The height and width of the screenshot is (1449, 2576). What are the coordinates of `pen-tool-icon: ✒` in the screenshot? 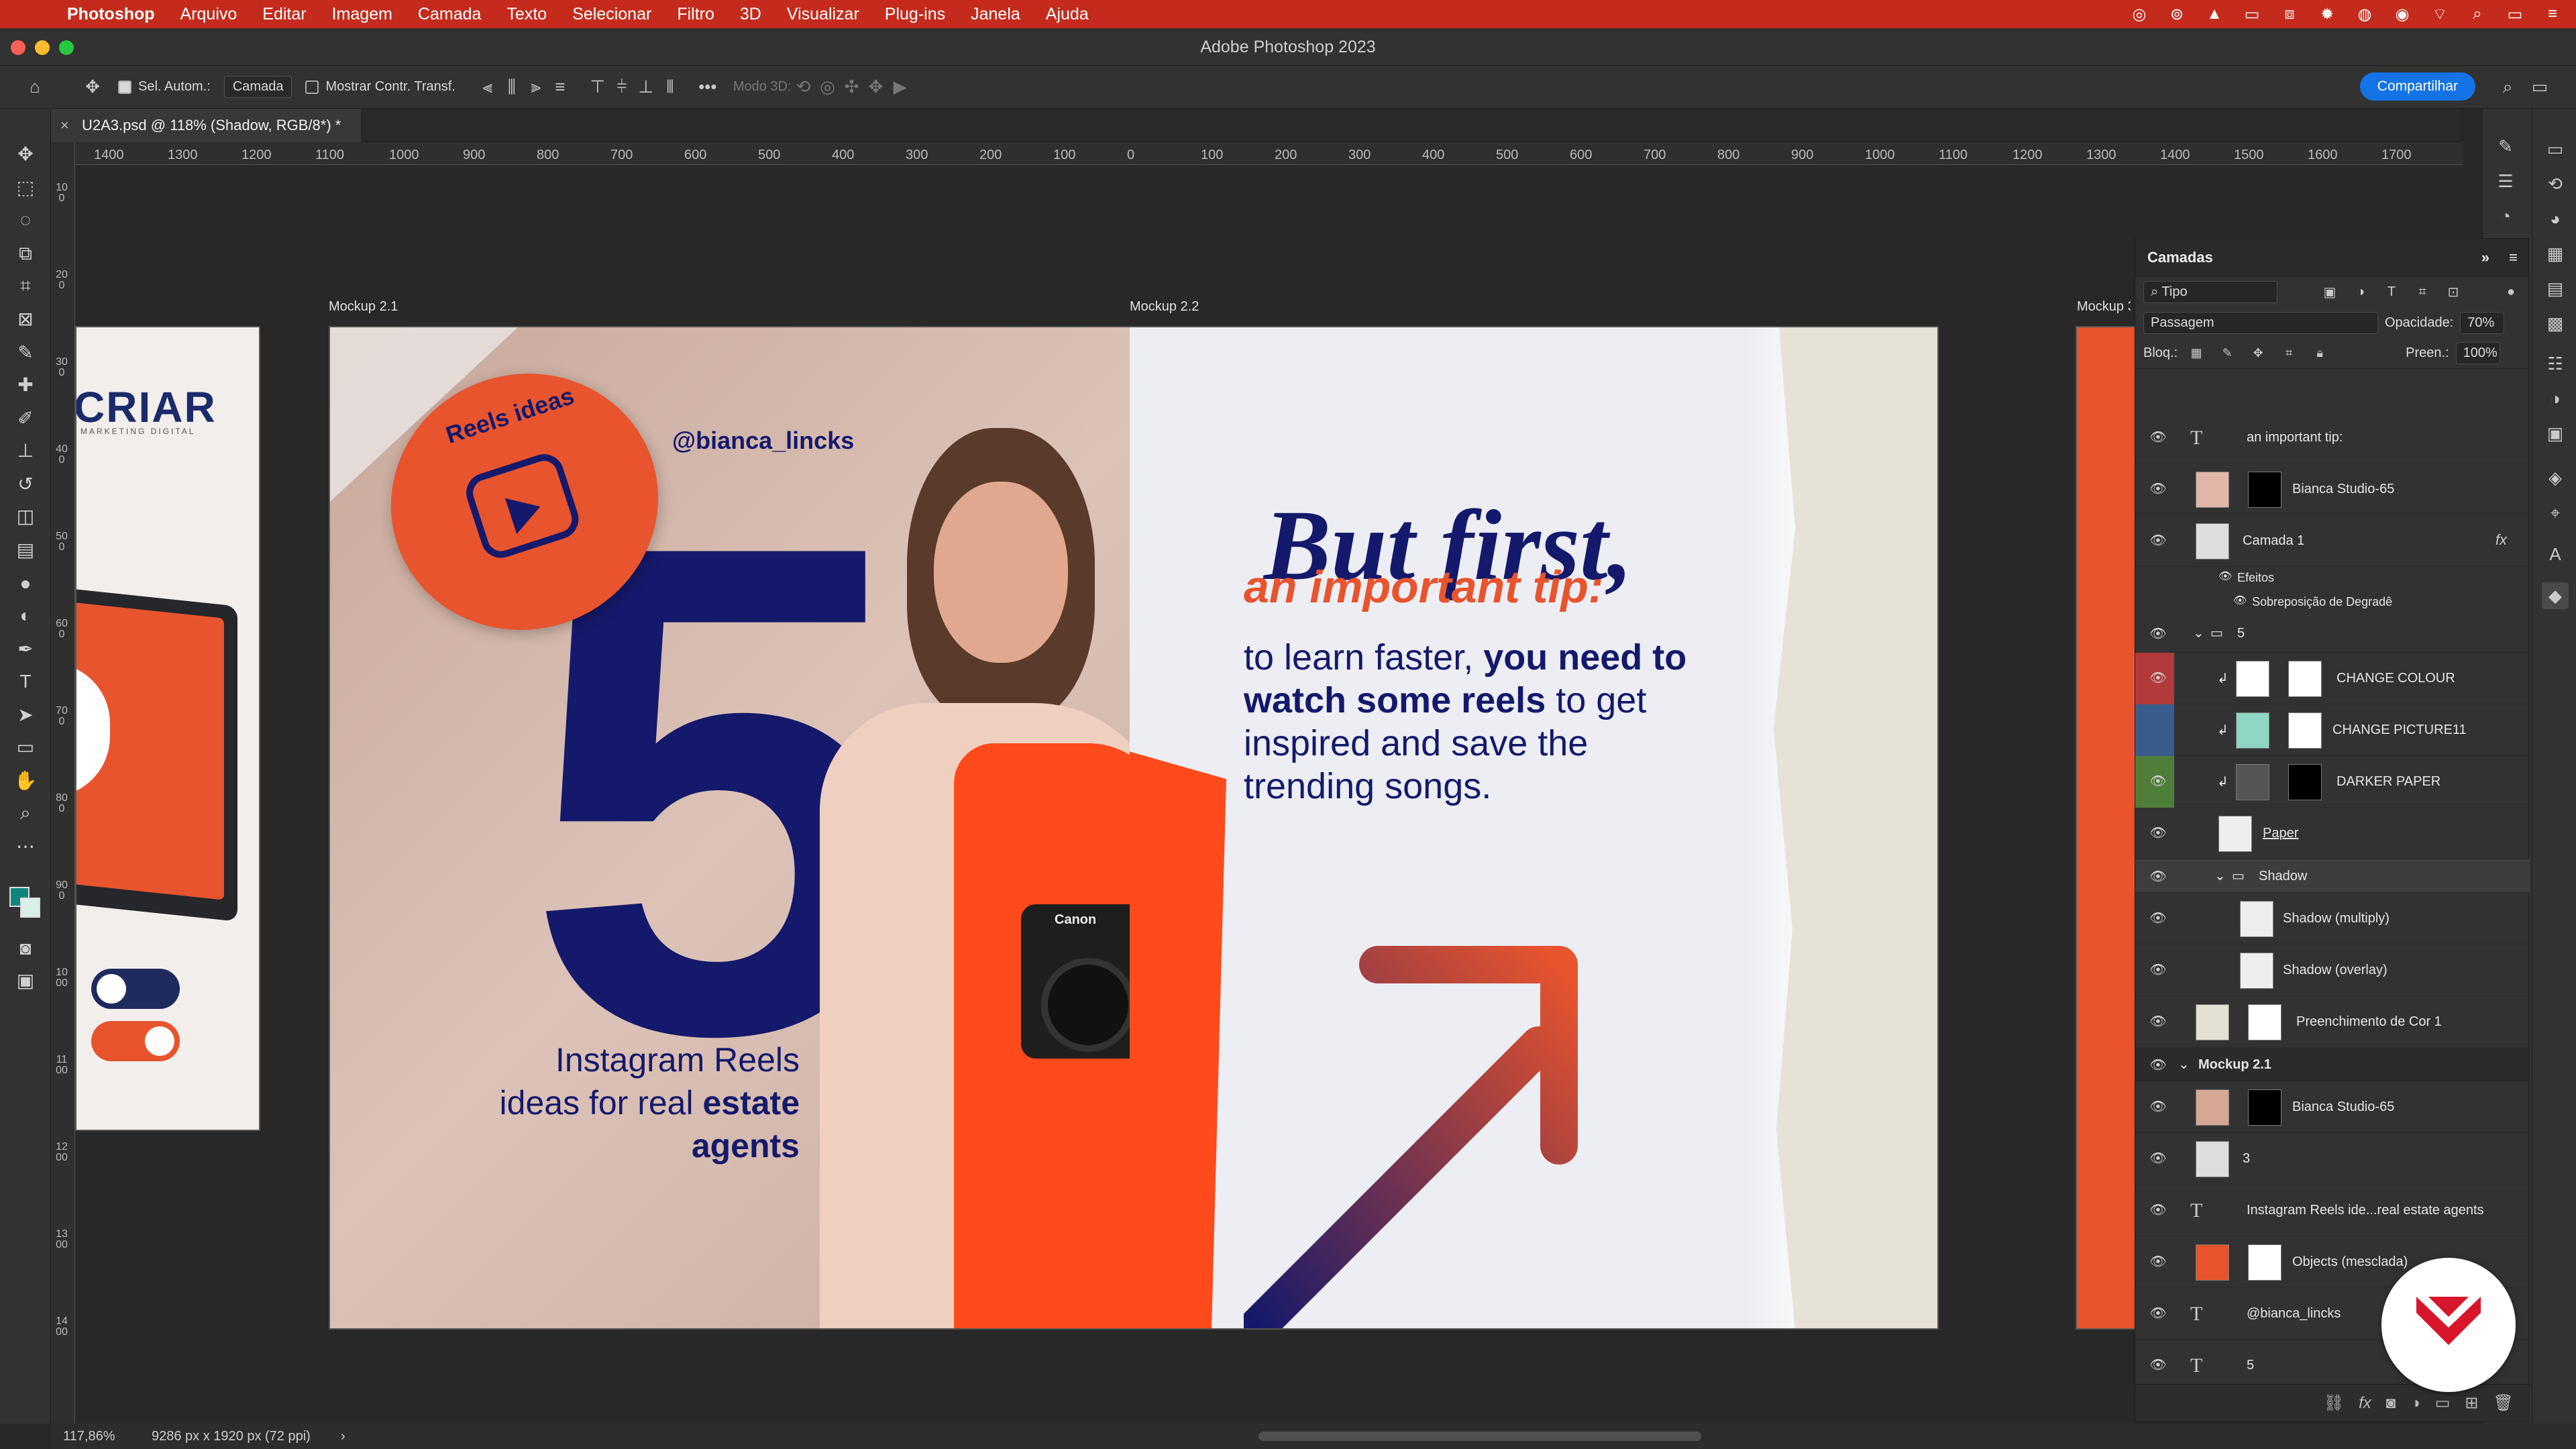 It's located at (25, 649).